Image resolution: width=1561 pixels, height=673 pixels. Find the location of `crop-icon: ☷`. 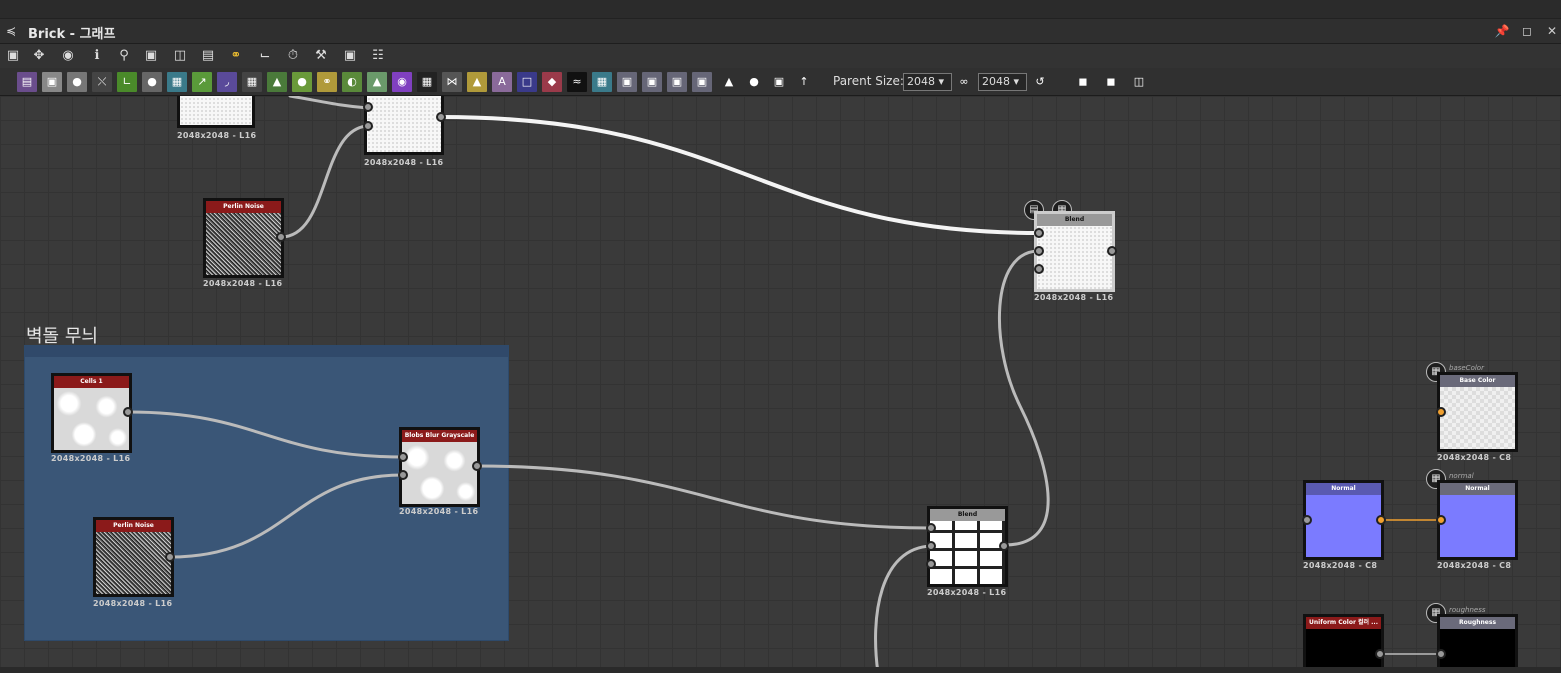

crop-icon: ☷ is located at coordinates (378, 56).